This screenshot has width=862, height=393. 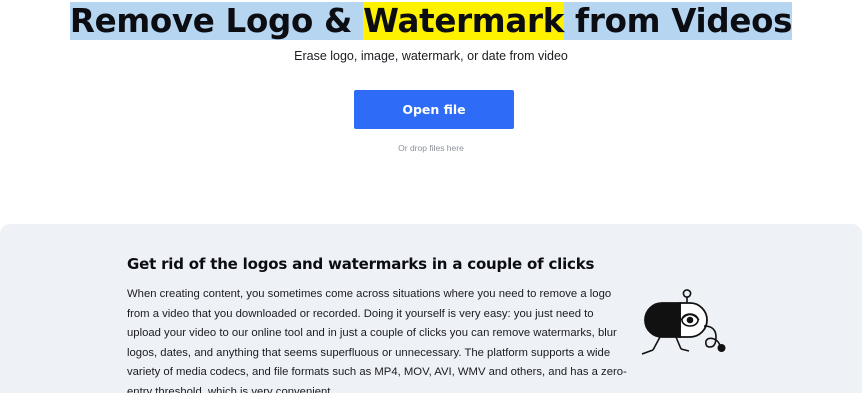 I want to click on tongue-ball, so click(x=721, y=348).